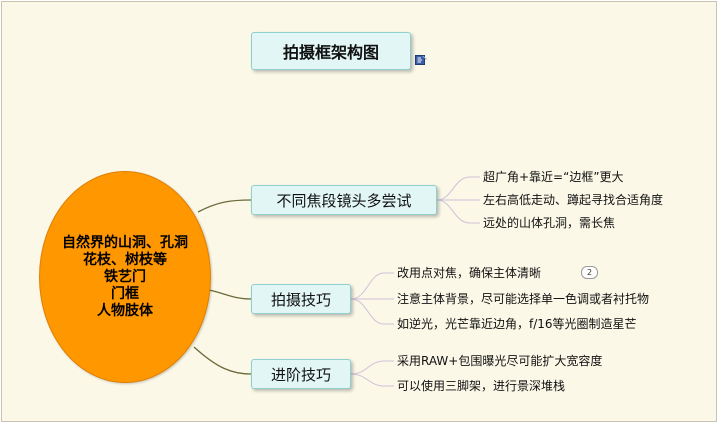 This screenshot has width=720, height=426. I want to click on topic-advanced-tips: 进阶技巧, so click(301, 374).